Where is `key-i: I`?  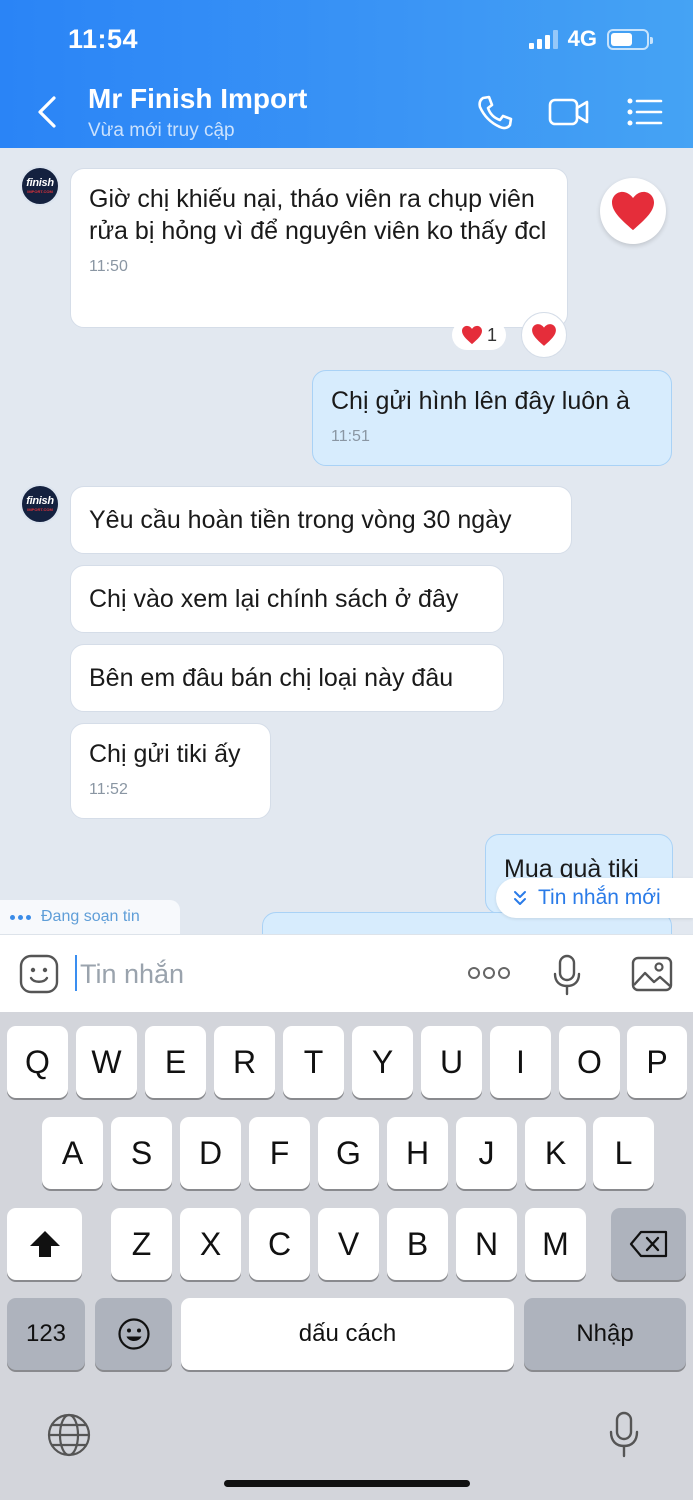 key-i: I is located at coordinates (520, 1062).